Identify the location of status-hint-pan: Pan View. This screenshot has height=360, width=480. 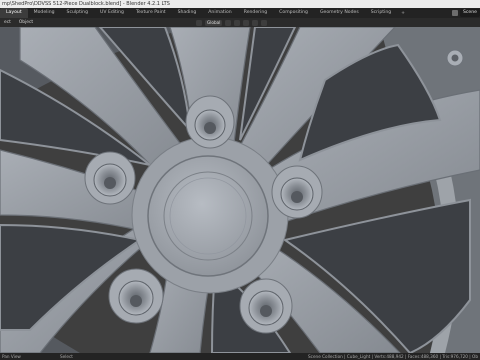
(11, 356).